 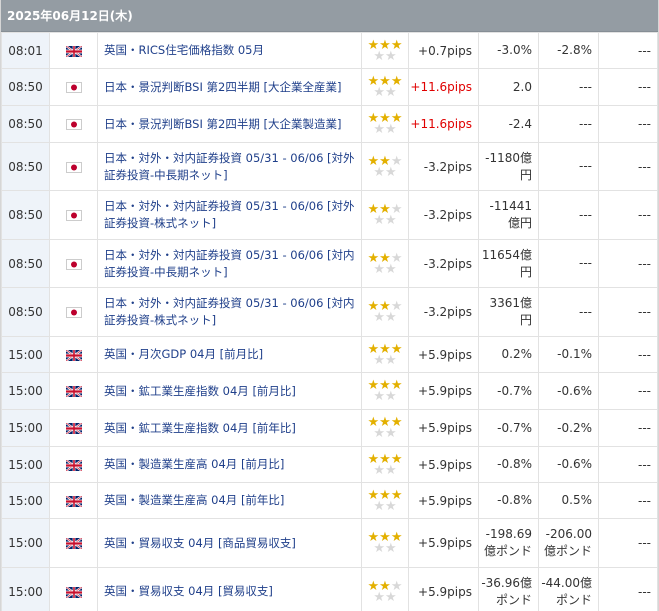 I want to click on date-header: 2025年06月12日(木), so click(x=329, y=16).